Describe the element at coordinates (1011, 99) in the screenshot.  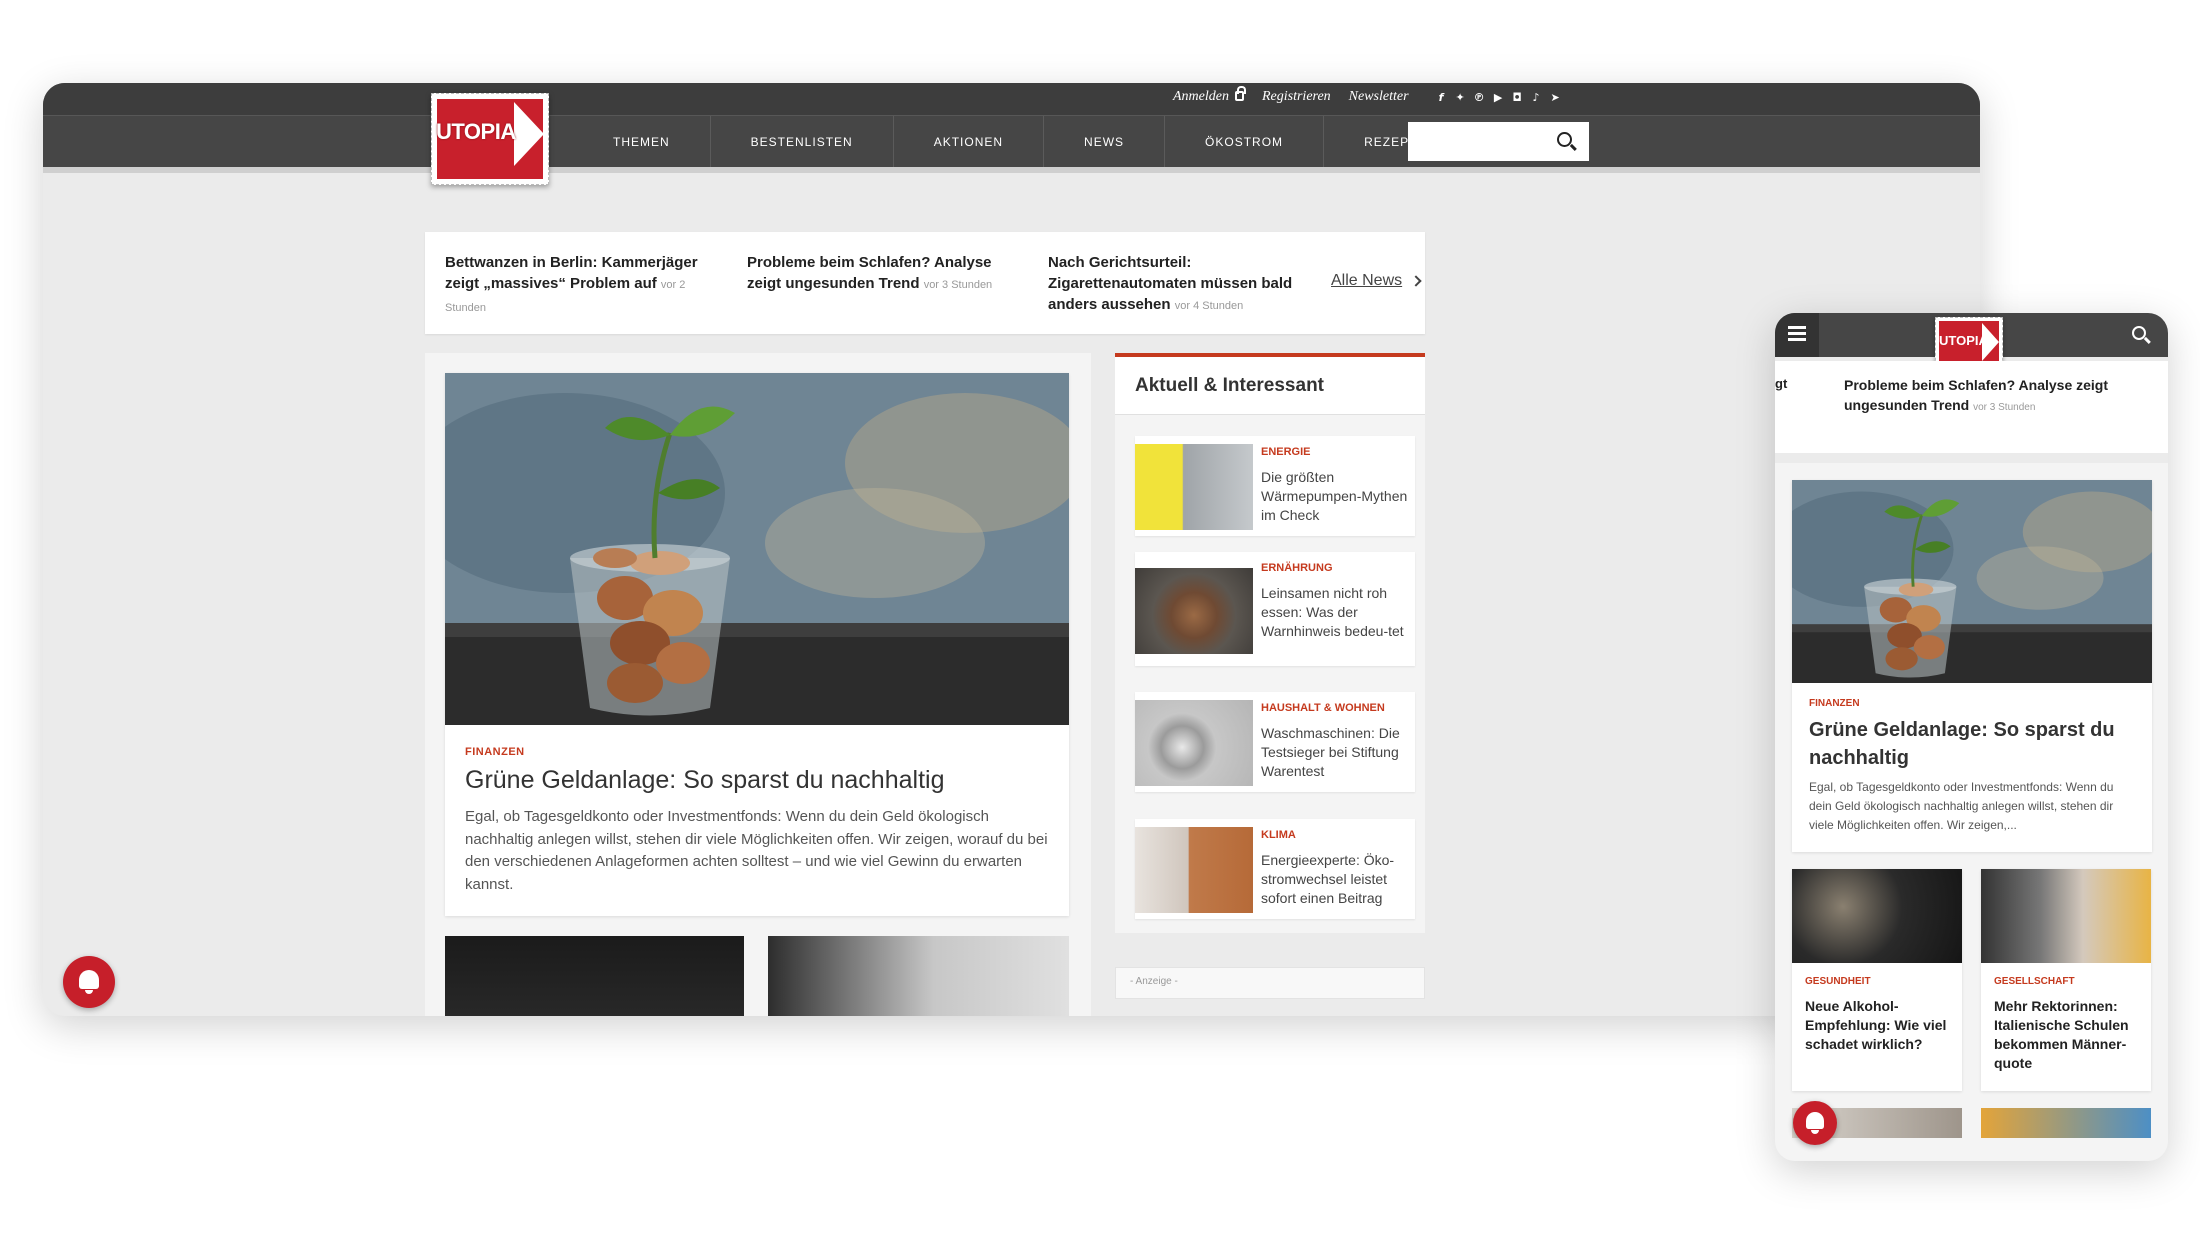
I see `header-topbar` at that location.